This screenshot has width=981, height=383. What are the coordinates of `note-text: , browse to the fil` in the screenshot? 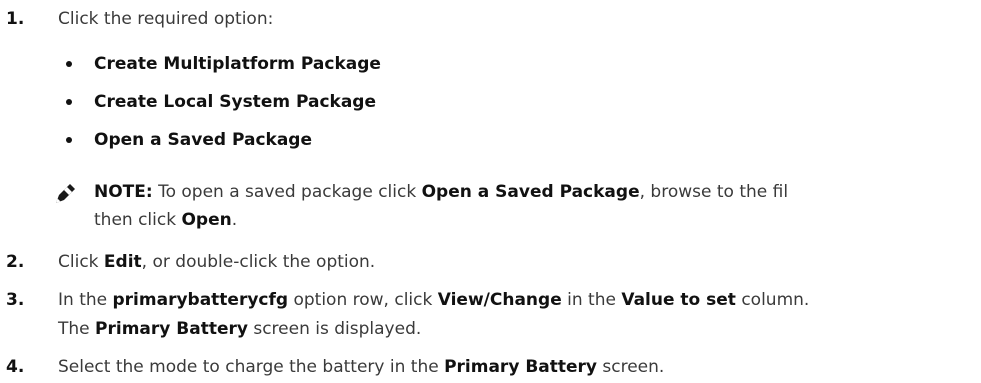 It's located at (714, 192).